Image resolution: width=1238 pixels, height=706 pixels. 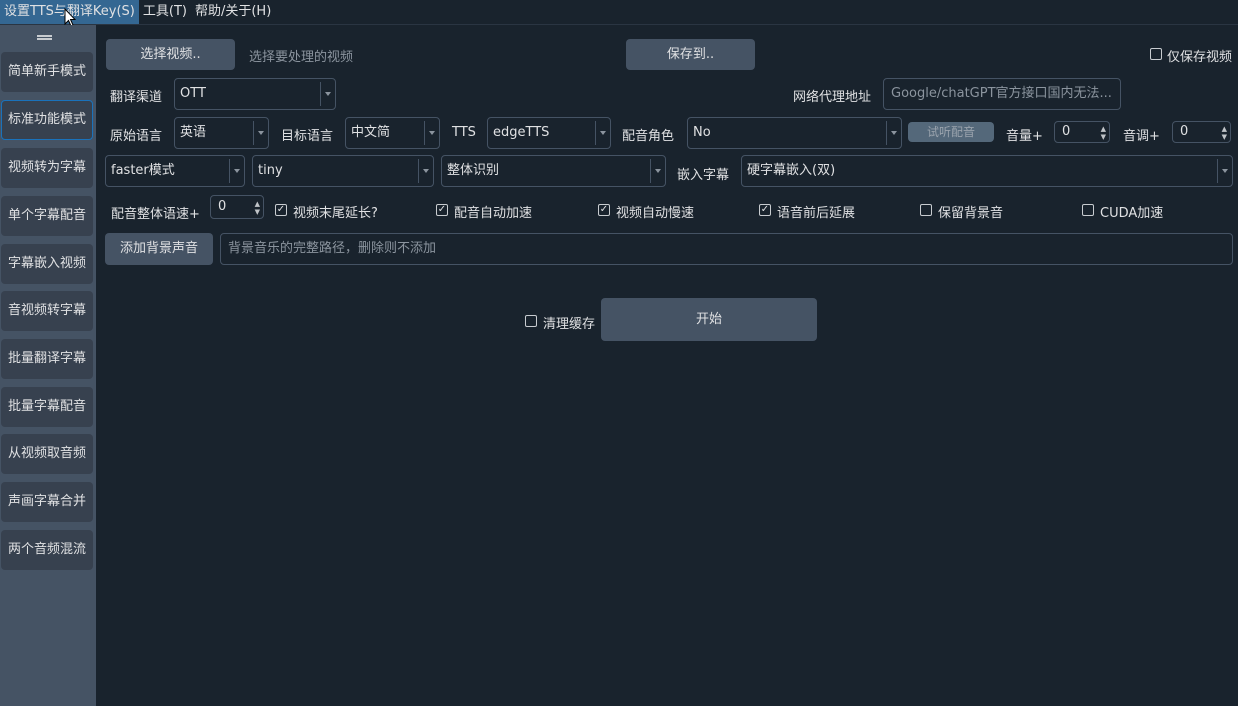 I want to click on volume-value: 0, so click(x=1066, y=131).